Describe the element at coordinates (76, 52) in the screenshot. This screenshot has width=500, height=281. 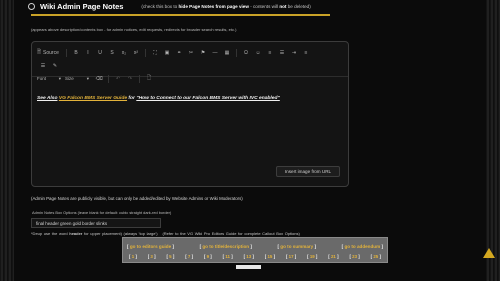
I see `bold-button: B` at that location.